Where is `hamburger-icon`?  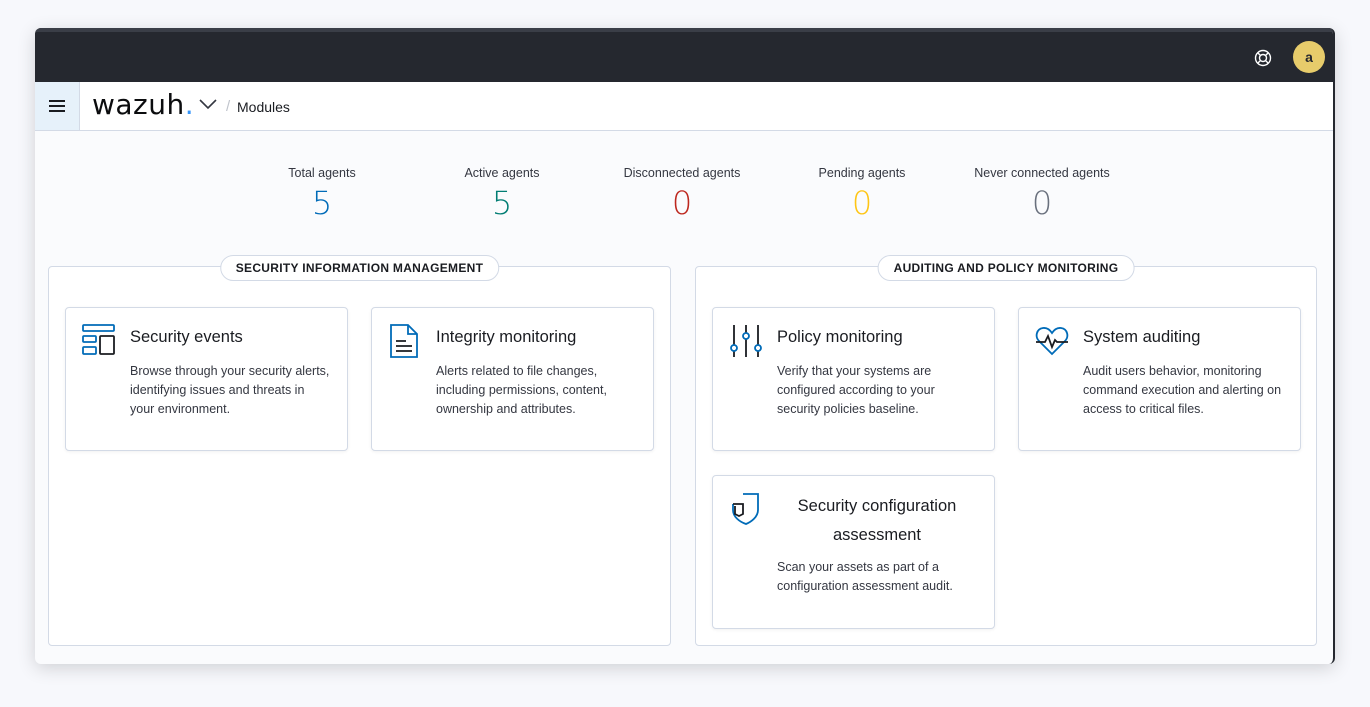
hamburger-icon is located at coordinates (57, 106).